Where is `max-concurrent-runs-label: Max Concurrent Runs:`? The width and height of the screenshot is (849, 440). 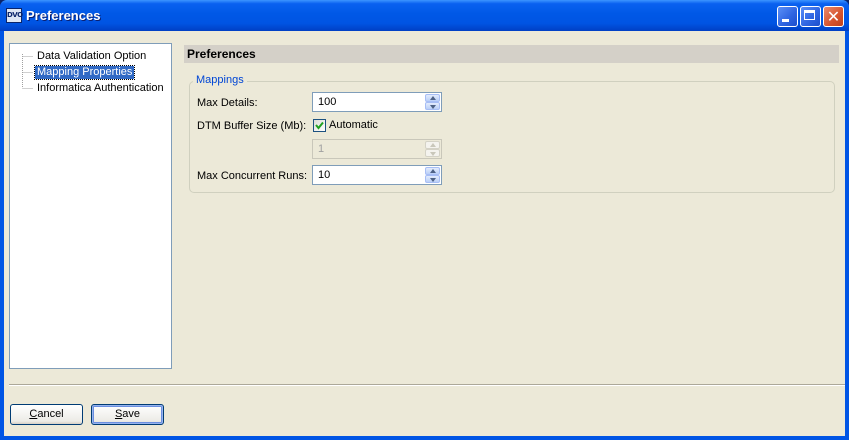
max-concurrent-runs-label: Max Concurrent Runs: is located at coordinates (252, 176).